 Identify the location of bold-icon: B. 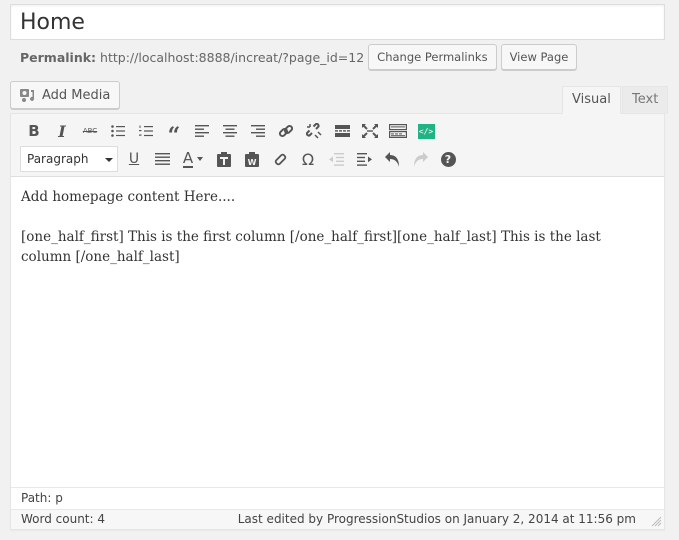
(34, 131).